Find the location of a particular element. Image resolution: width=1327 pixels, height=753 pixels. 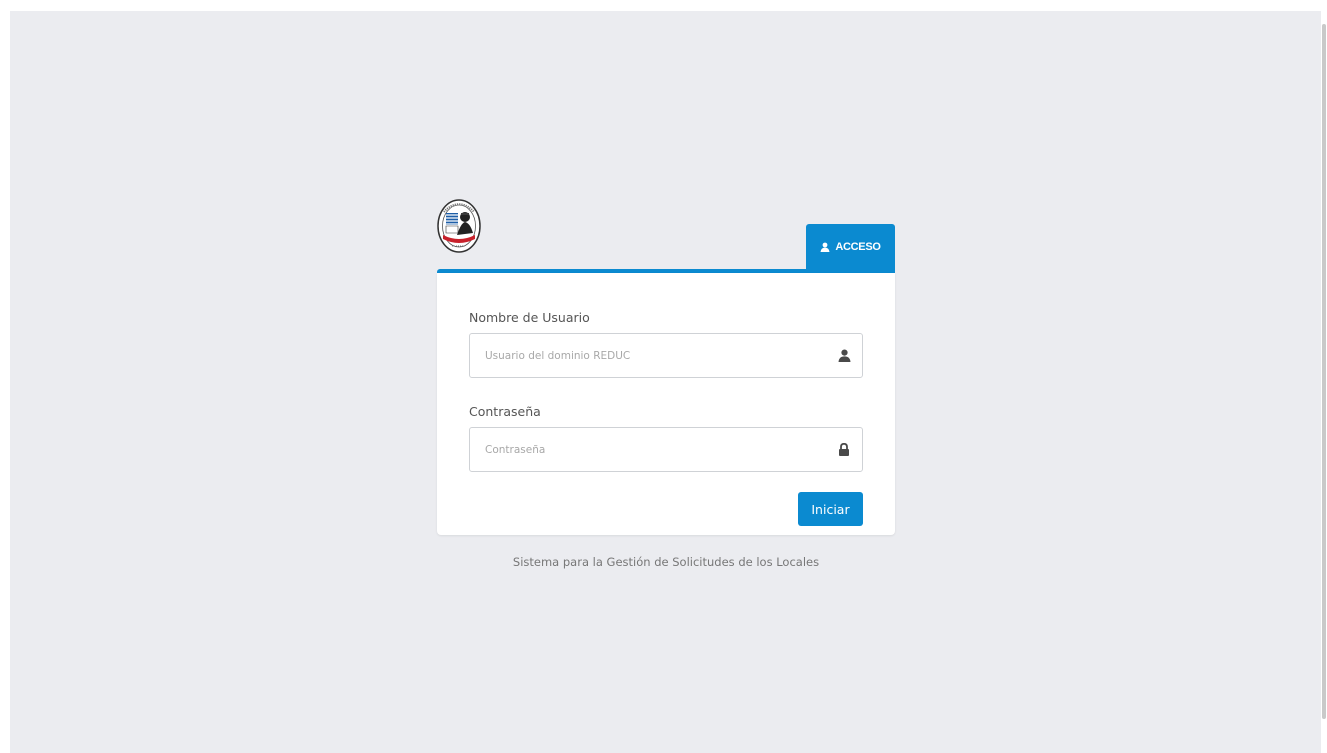

login-header: ACCESO is located at coordinates (666, 234).